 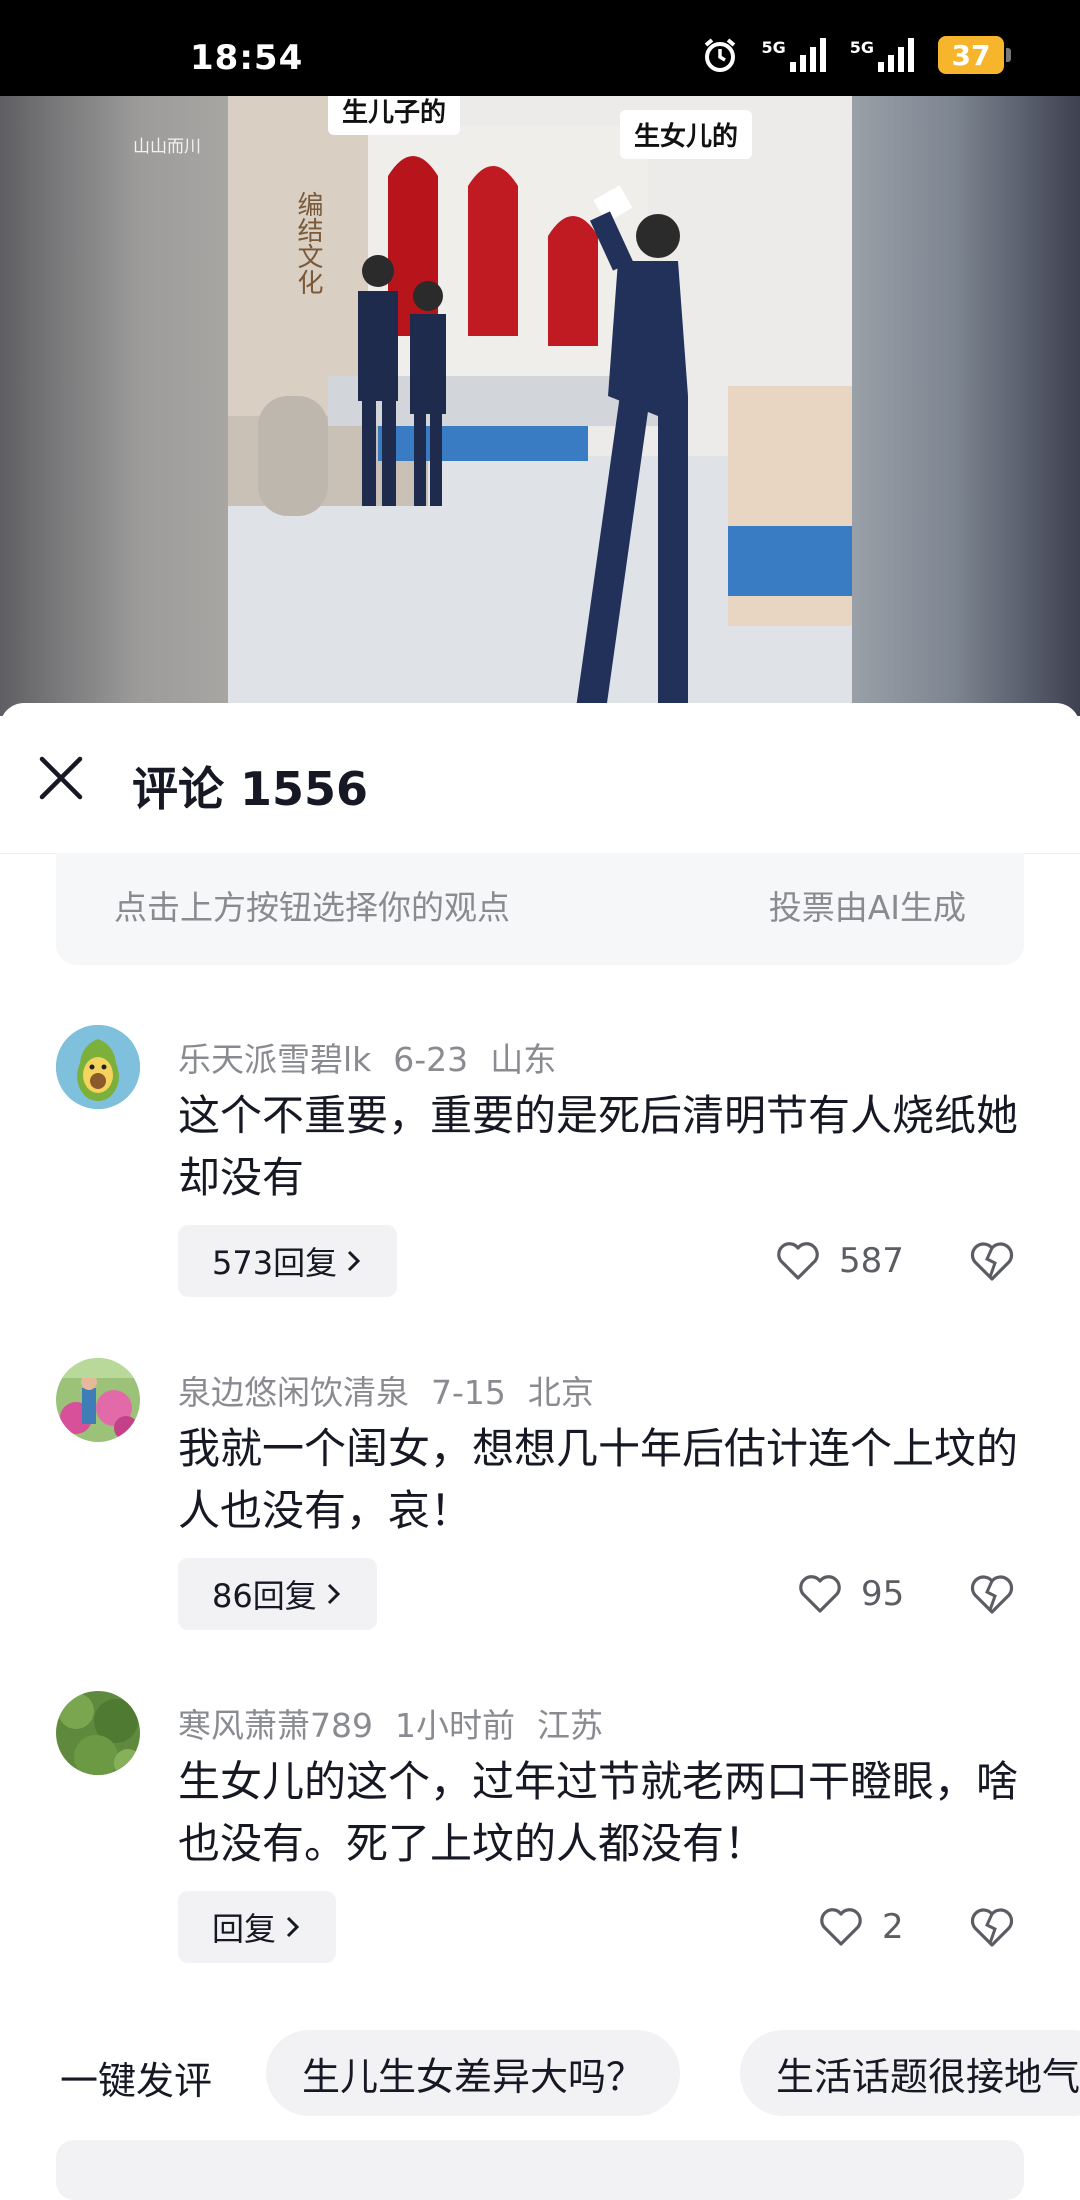 I want to click on video-caption-right: 生女儿的, so click(x=686, y=134).